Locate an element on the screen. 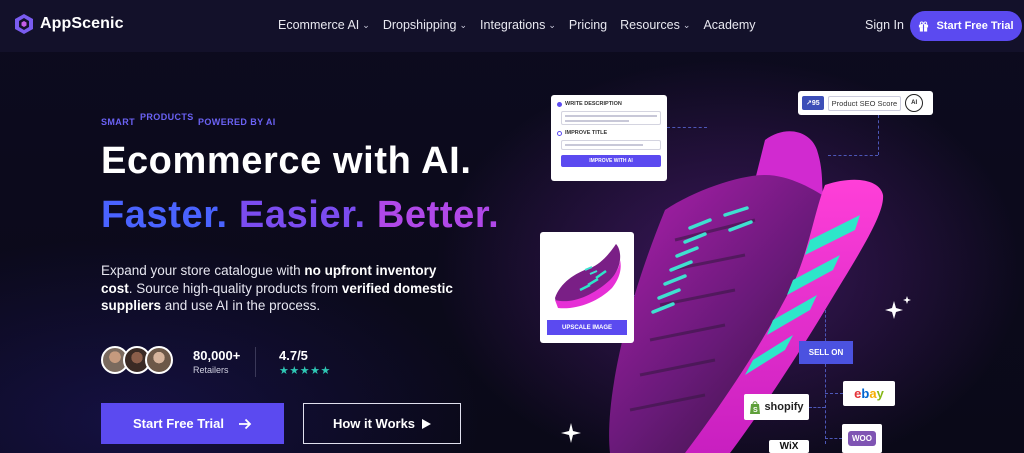  description-field is located at coordinates (611, 118).